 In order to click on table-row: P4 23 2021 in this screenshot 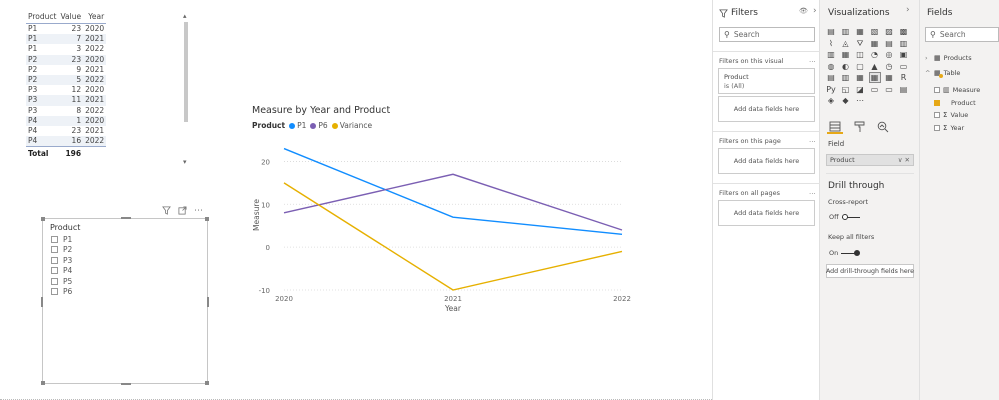, I will do `click(66, 131)`.